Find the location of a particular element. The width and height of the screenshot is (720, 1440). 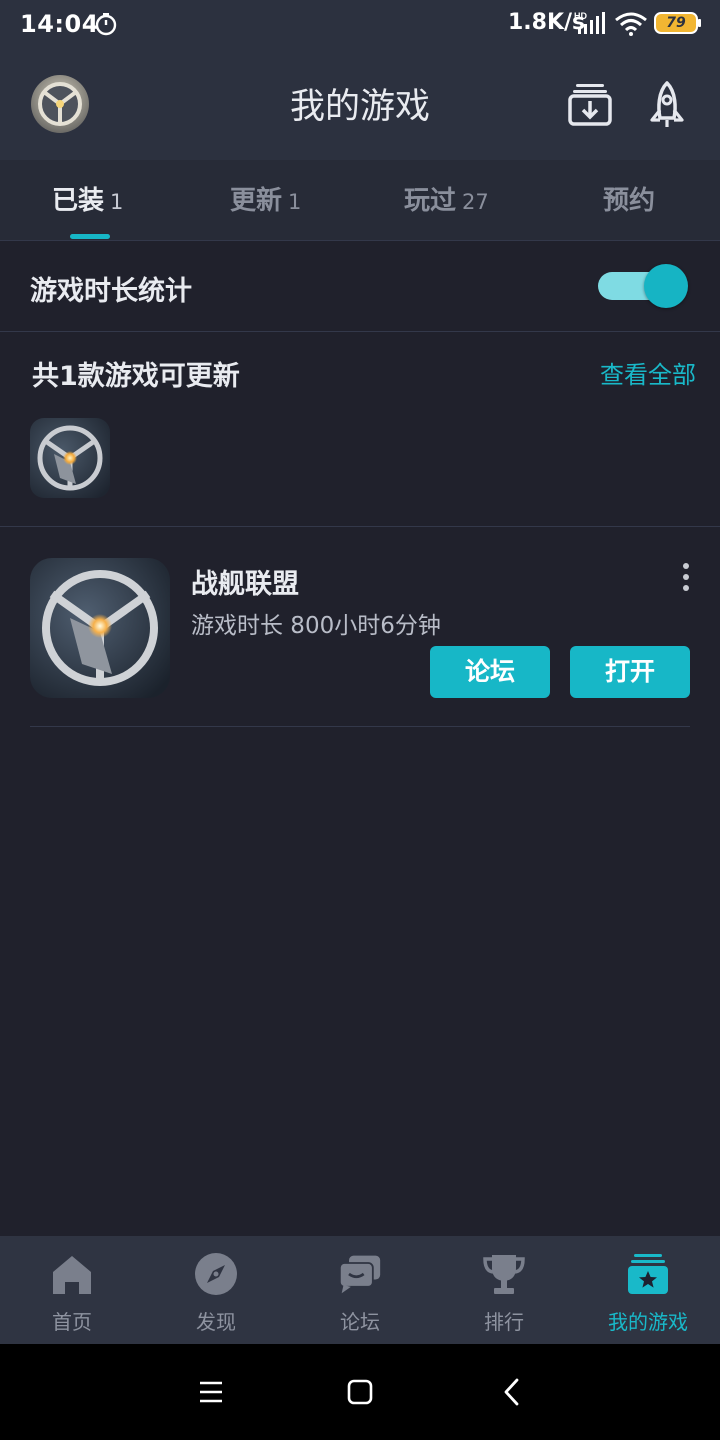

game-playtime: 游戏时长 800小时6分钟 is located at coordinates (316, 626).